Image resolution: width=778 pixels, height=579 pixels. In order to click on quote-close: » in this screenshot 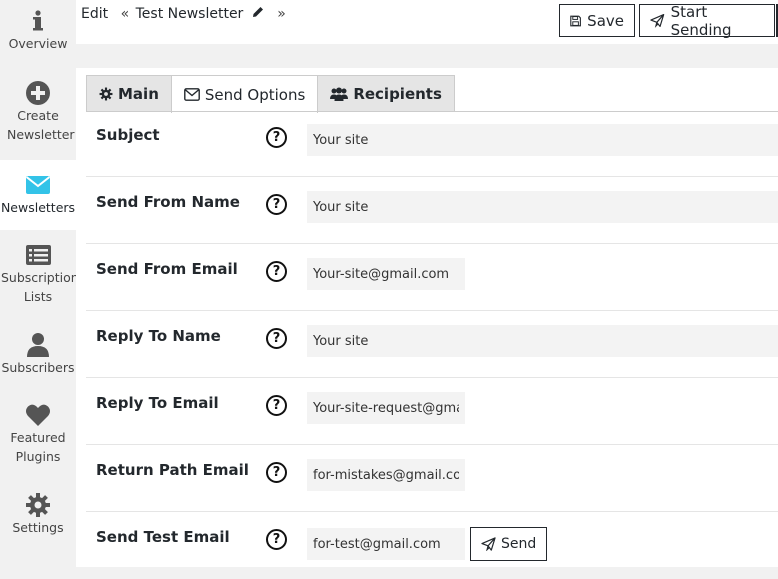, I will do `click(281, 14)`.